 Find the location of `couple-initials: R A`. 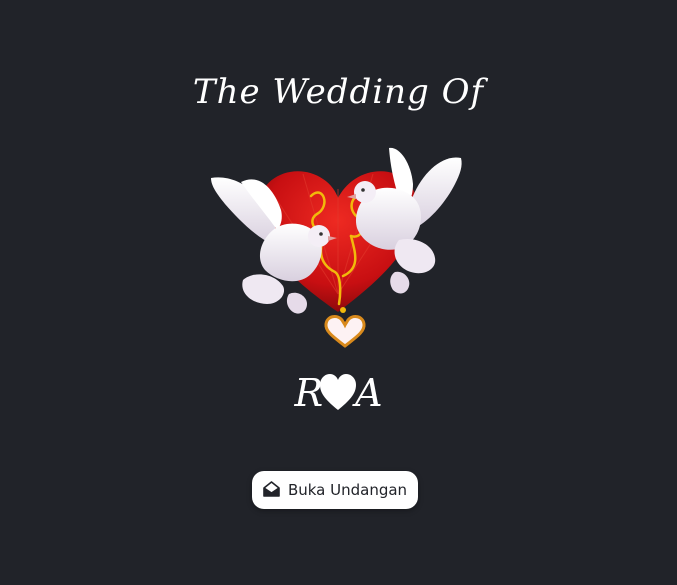

couple-initials: R A is located at coordinates (338, 393).